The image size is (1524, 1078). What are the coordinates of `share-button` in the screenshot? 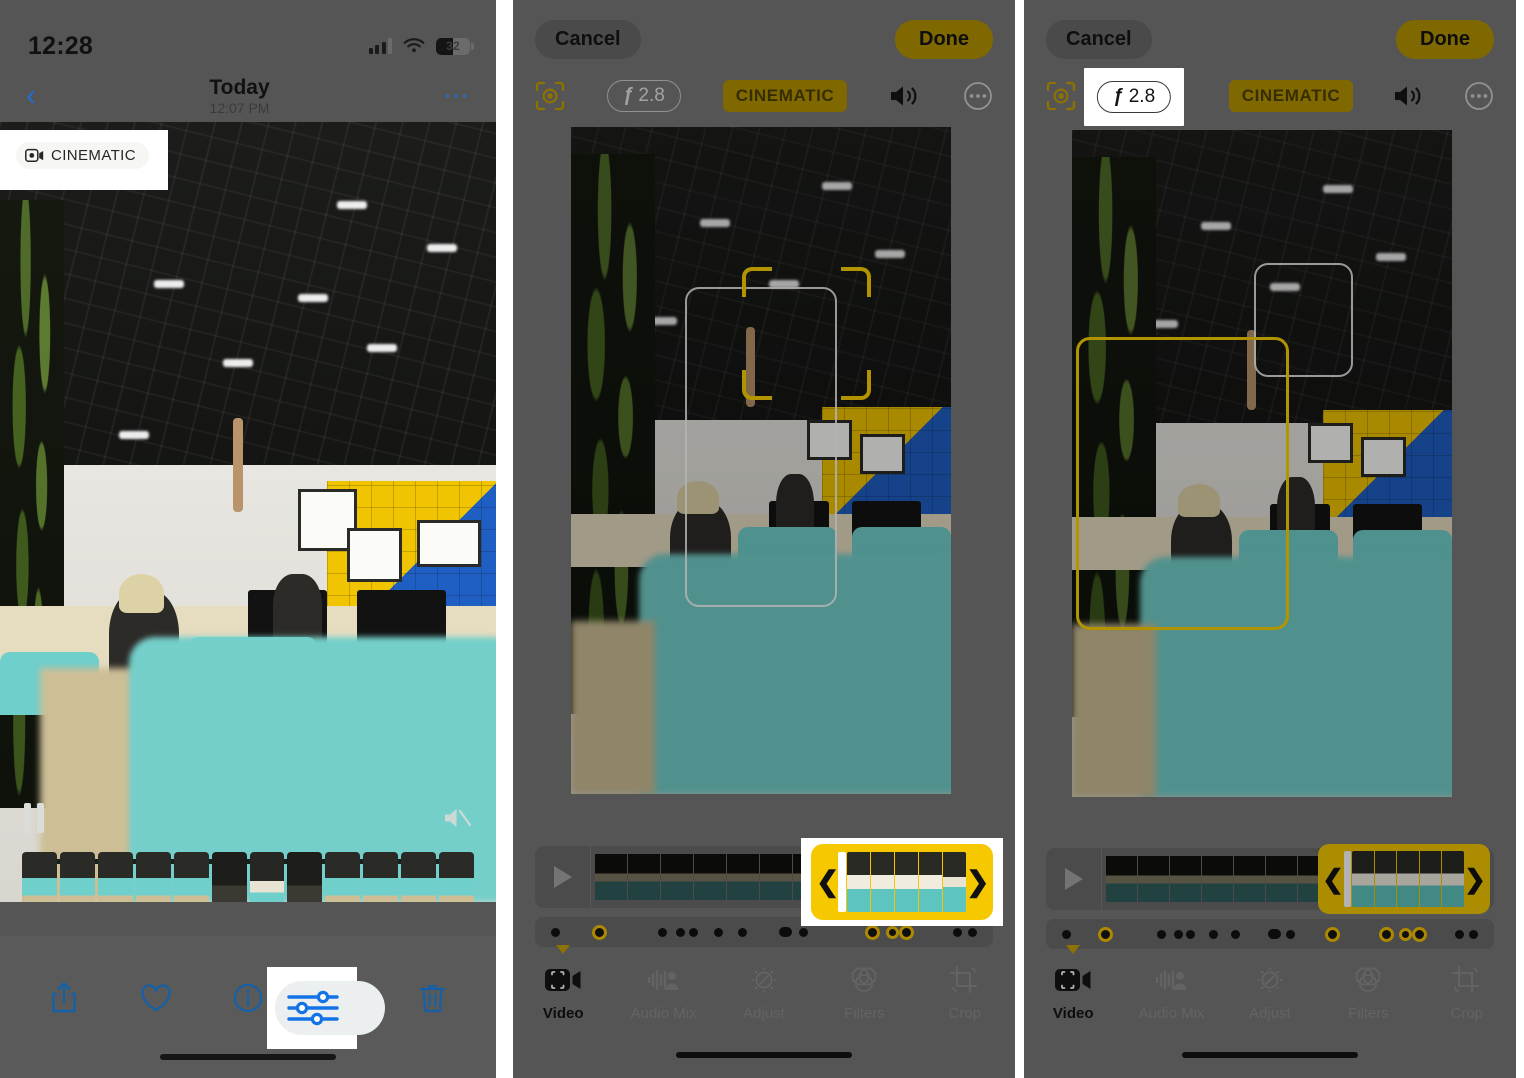 It's located at (64, 998).